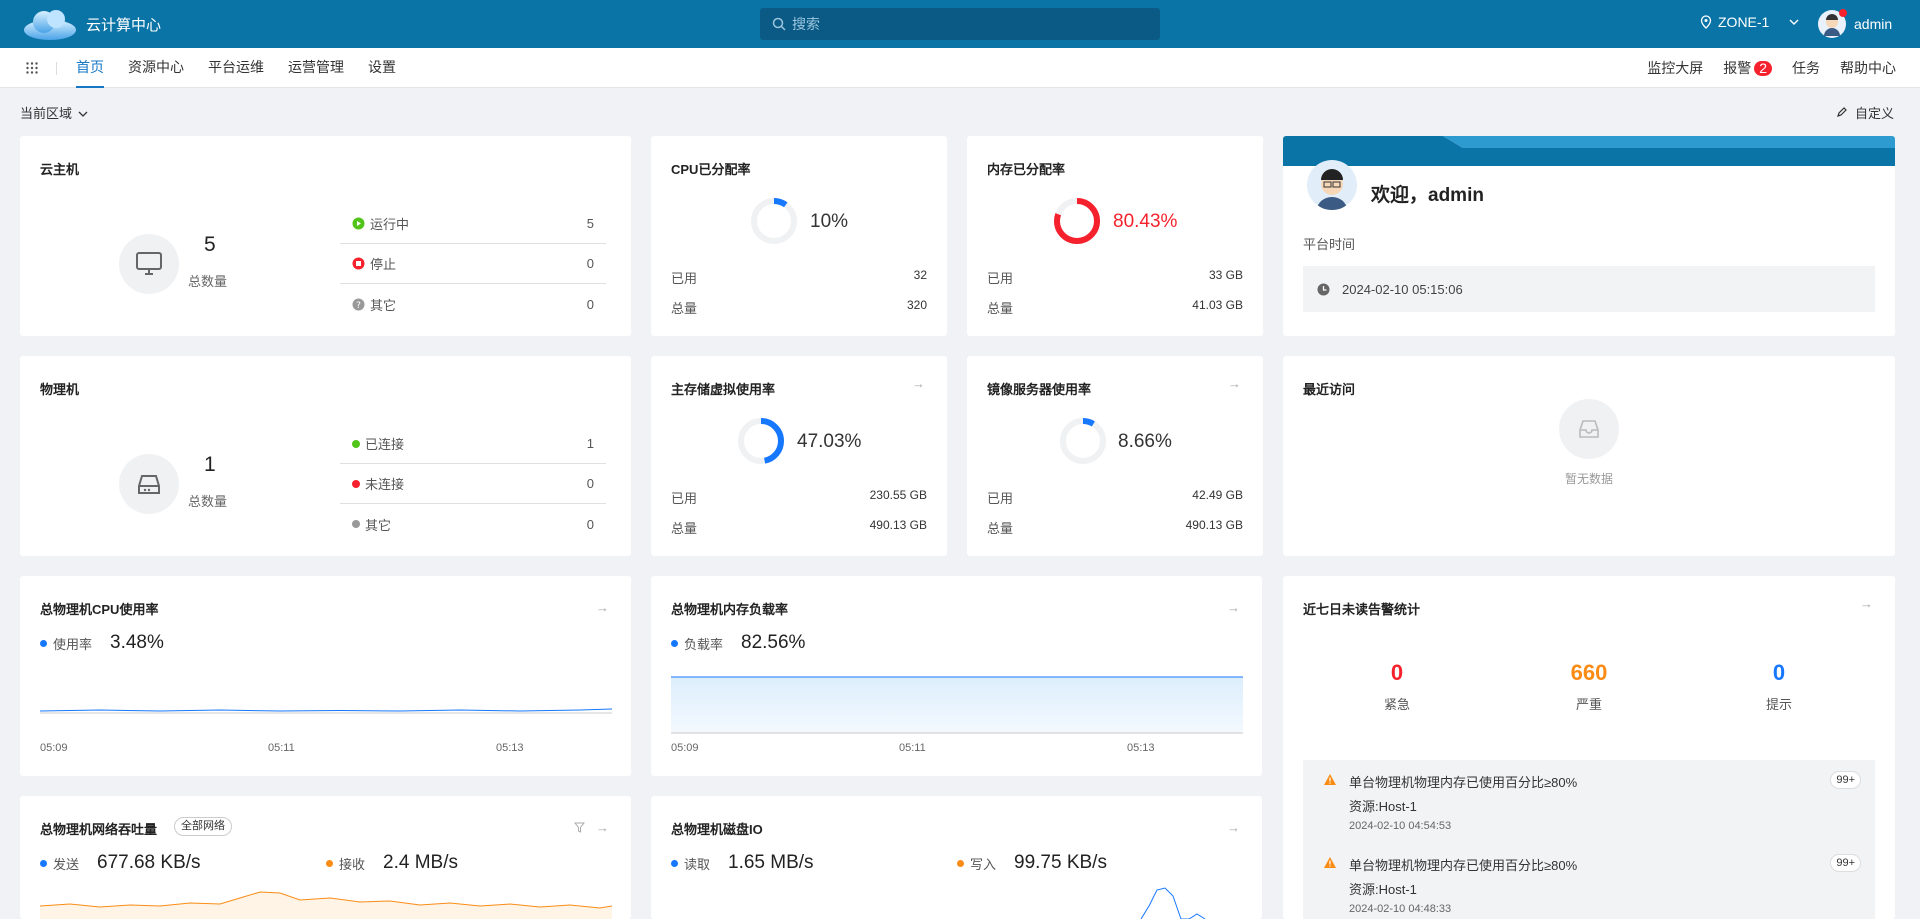  What do you see at coordinates (1763, 68) in the screenshot?
I see `alarm-count-badge: 2` at bounding box center [1763, 68].